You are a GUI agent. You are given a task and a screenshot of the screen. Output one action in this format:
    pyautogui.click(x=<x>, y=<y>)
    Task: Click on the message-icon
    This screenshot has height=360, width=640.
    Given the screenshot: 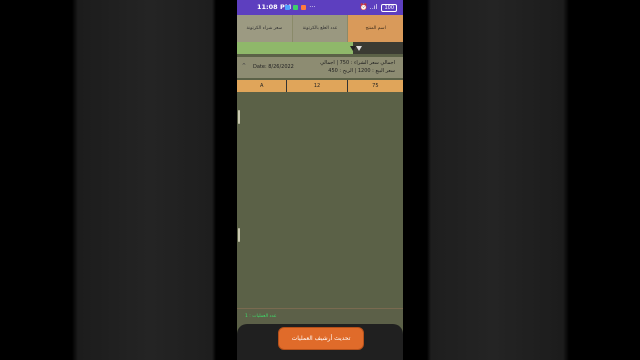 What is the action you would take?
    pyautogui.click(x=287, y=7)
    